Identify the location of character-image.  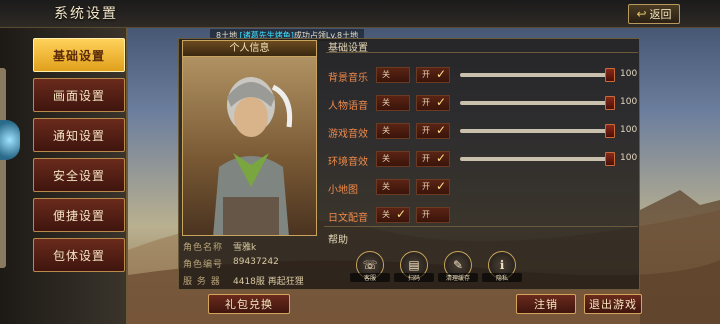
(253, 156).